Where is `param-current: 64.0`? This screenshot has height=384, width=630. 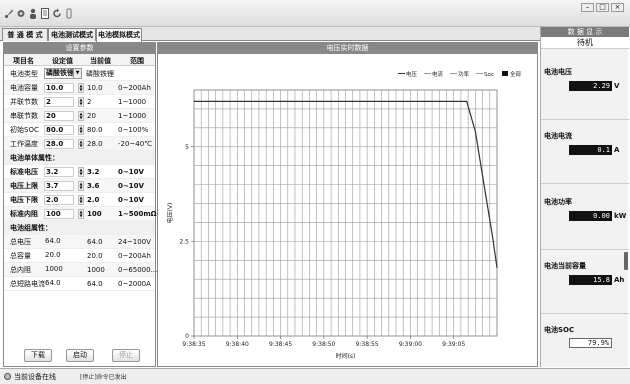 param-current: 64.0 is located at coordinates (95, 284).